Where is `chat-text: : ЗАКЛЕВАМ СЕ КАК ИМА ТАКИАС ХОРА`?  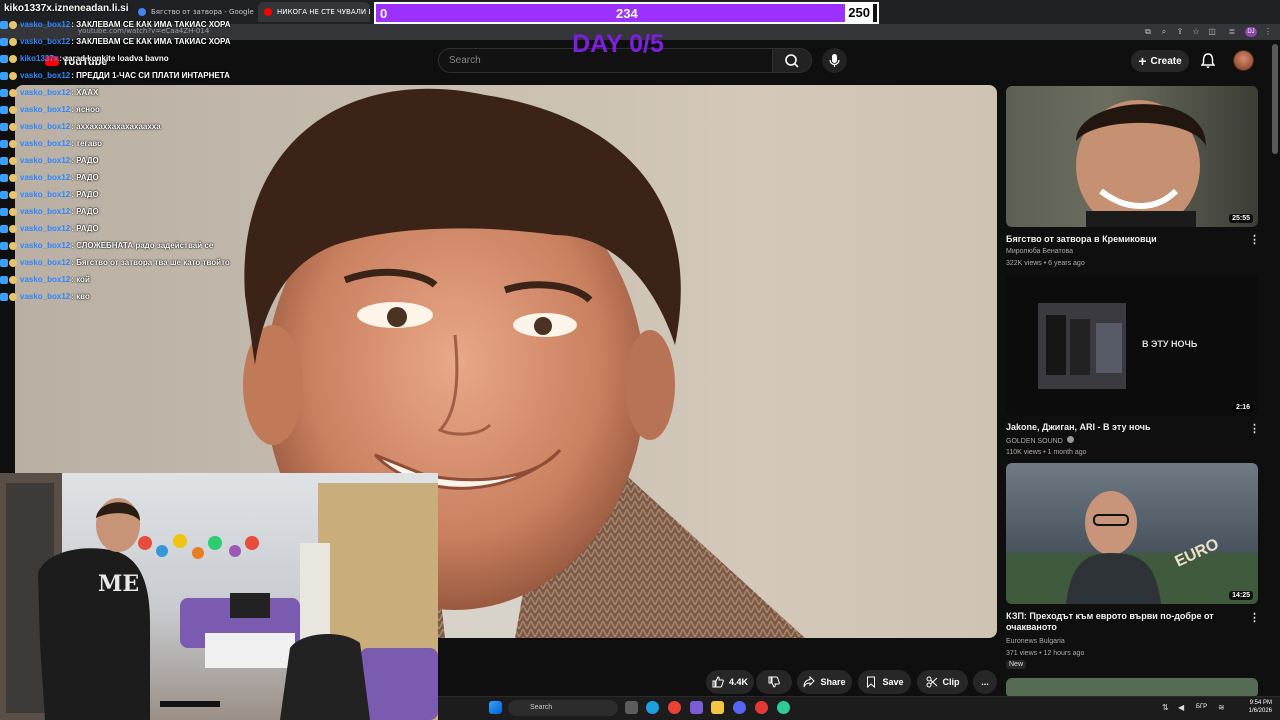 chat-text: : ЗАКЛЕВАМ СЕ КАК ИМА ТАКИАС ХОРА is located at coordinates (151, 24).